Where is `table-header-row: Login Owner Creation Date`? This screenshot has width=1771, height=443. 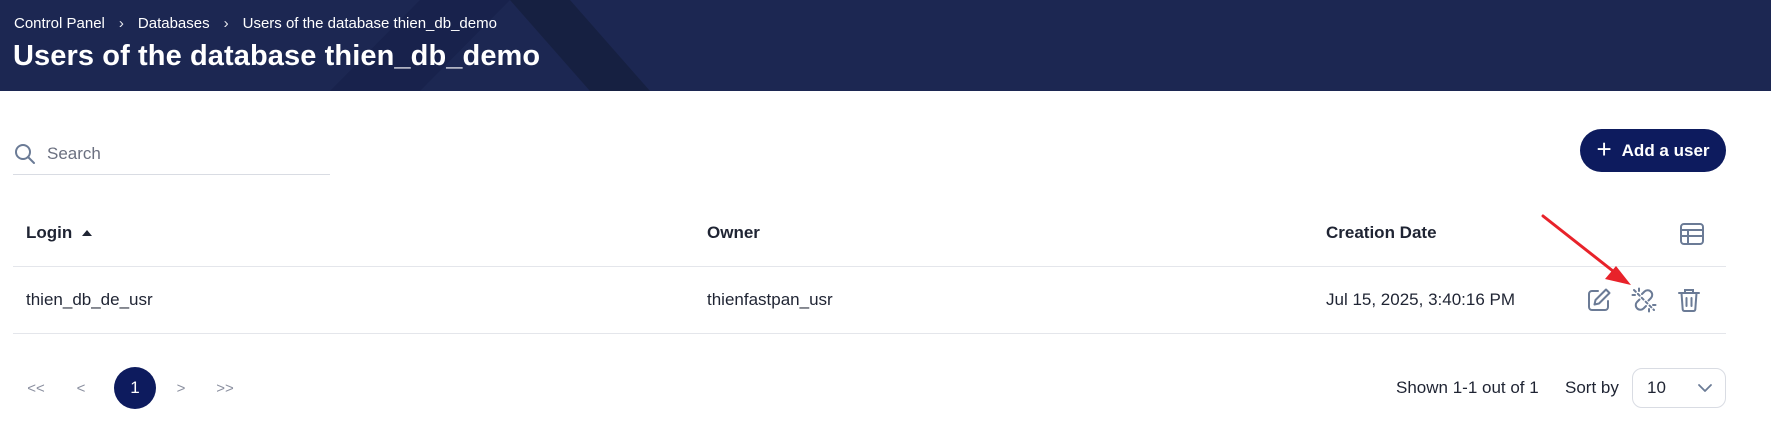
table-header-row: Login Owner Creation Date is located at coordinates (869, 233).